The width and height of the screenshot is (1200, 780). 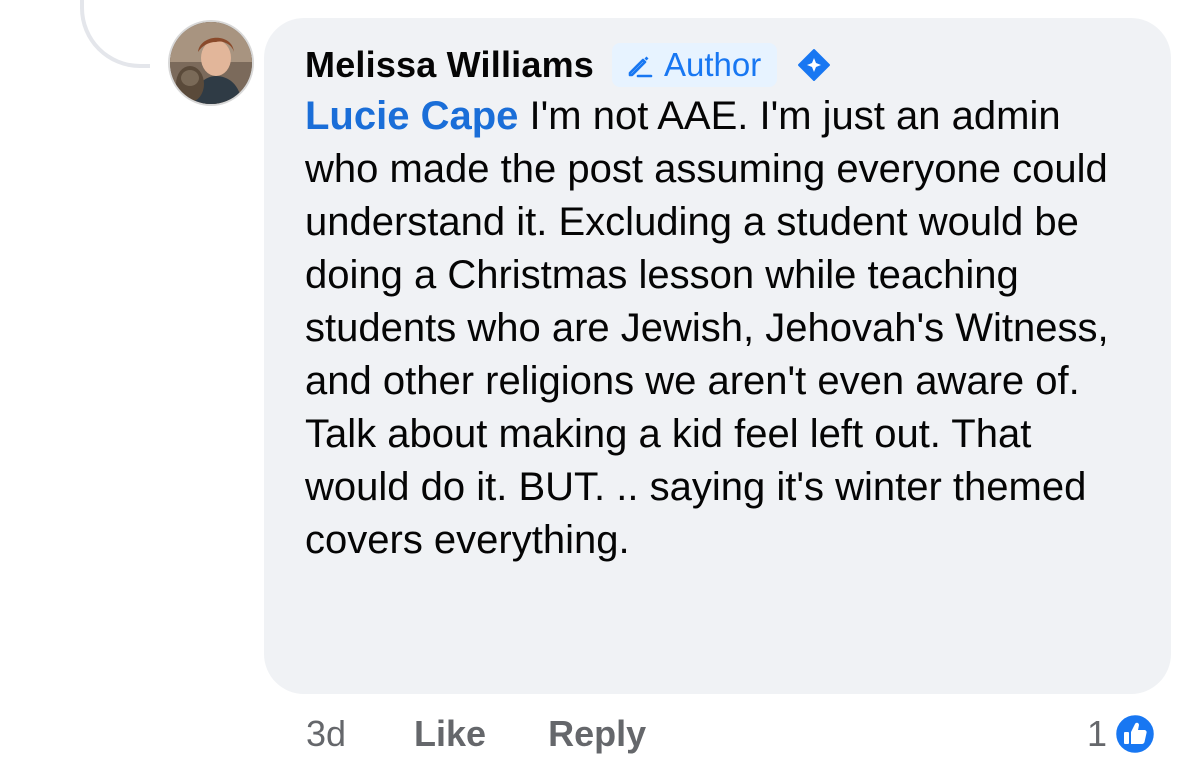 I want to click on like-reaction-icon, so click(x=1135, y=734).